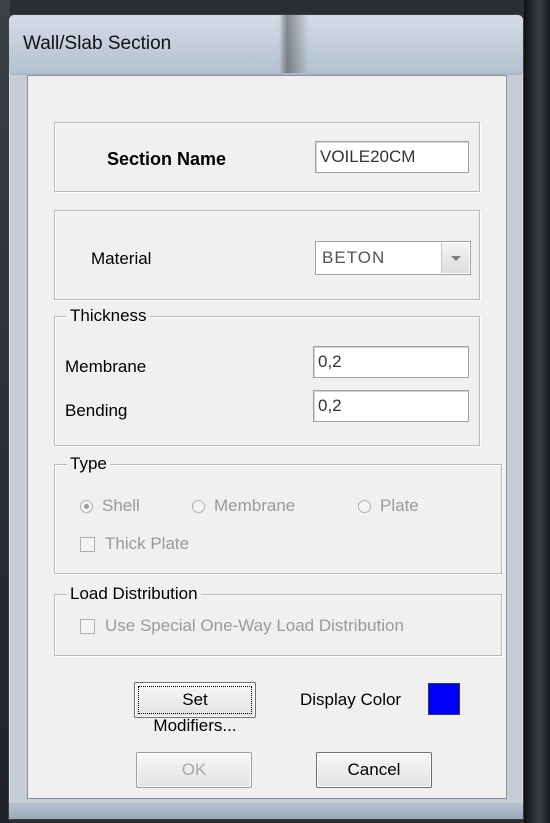 Image resolution: width=550 pixels, height=823 pixels. What do you see at coordinates (391, 362) in the screenshot?
I see `membrane-thickness-input: 0,2` at bounding box center [391, 362].